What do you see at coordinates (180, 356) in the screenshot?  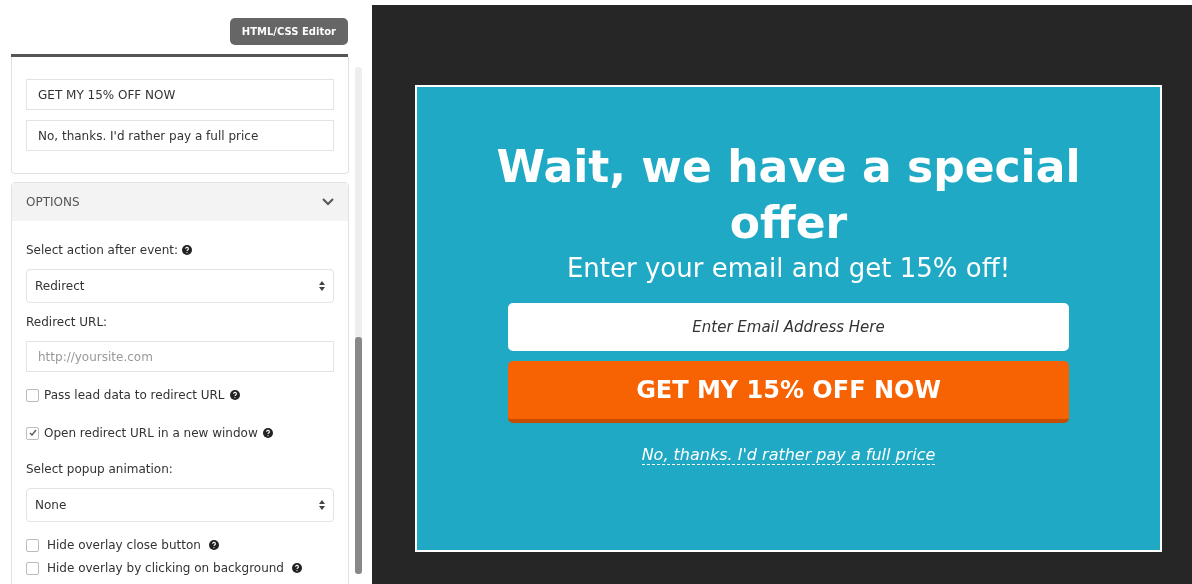 I see `url-field: http://yoursite.com` at bounding box center [180, 356].